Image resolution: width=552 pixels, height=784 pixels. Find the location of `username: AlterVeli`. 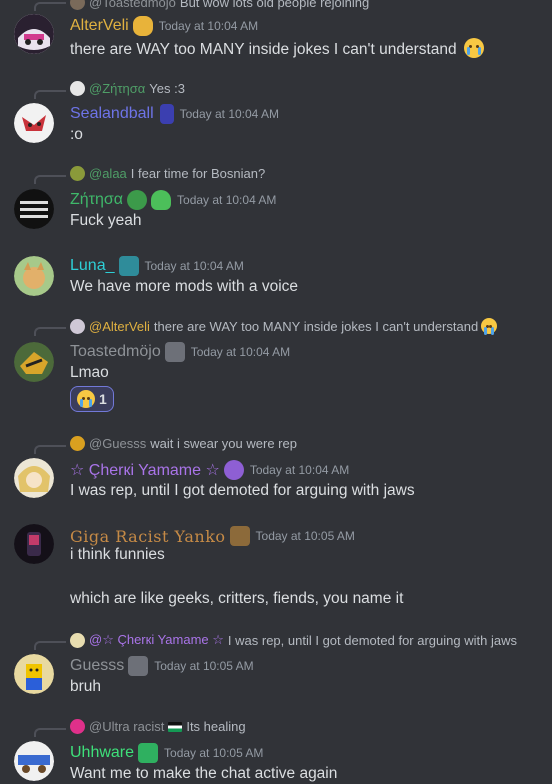

username: AlterVeli is located at coordinates (99, 26).